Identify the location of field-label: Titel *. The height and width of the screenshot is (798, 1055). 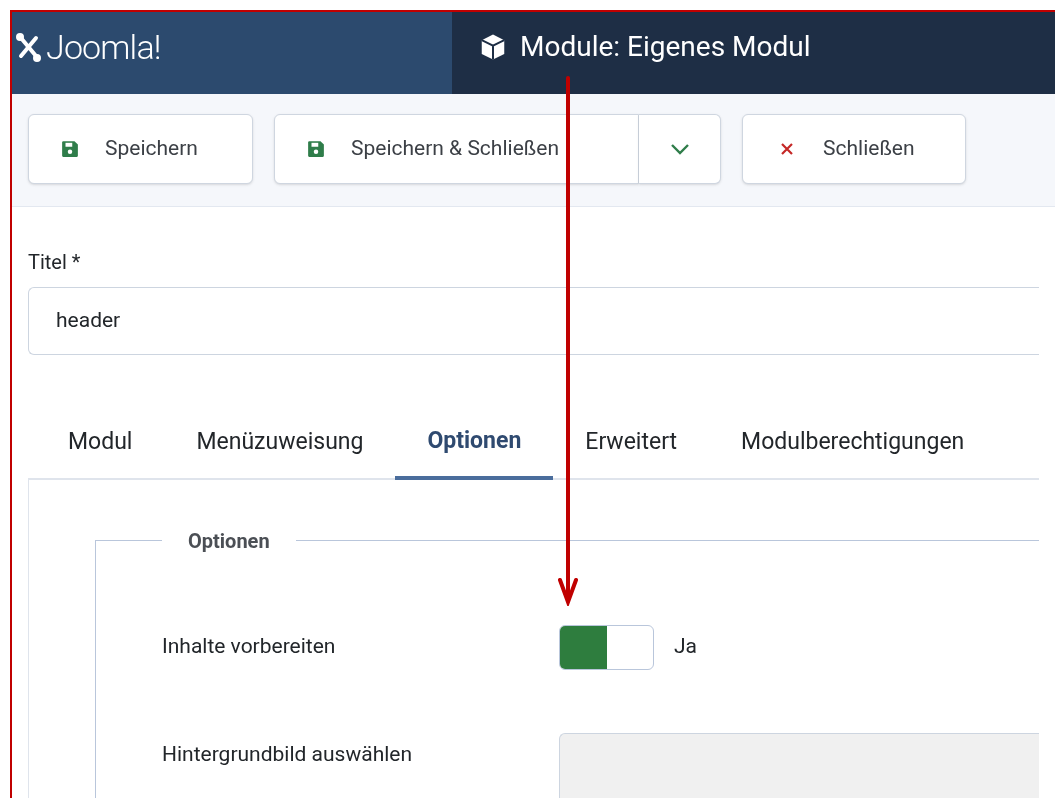
(55, 262).